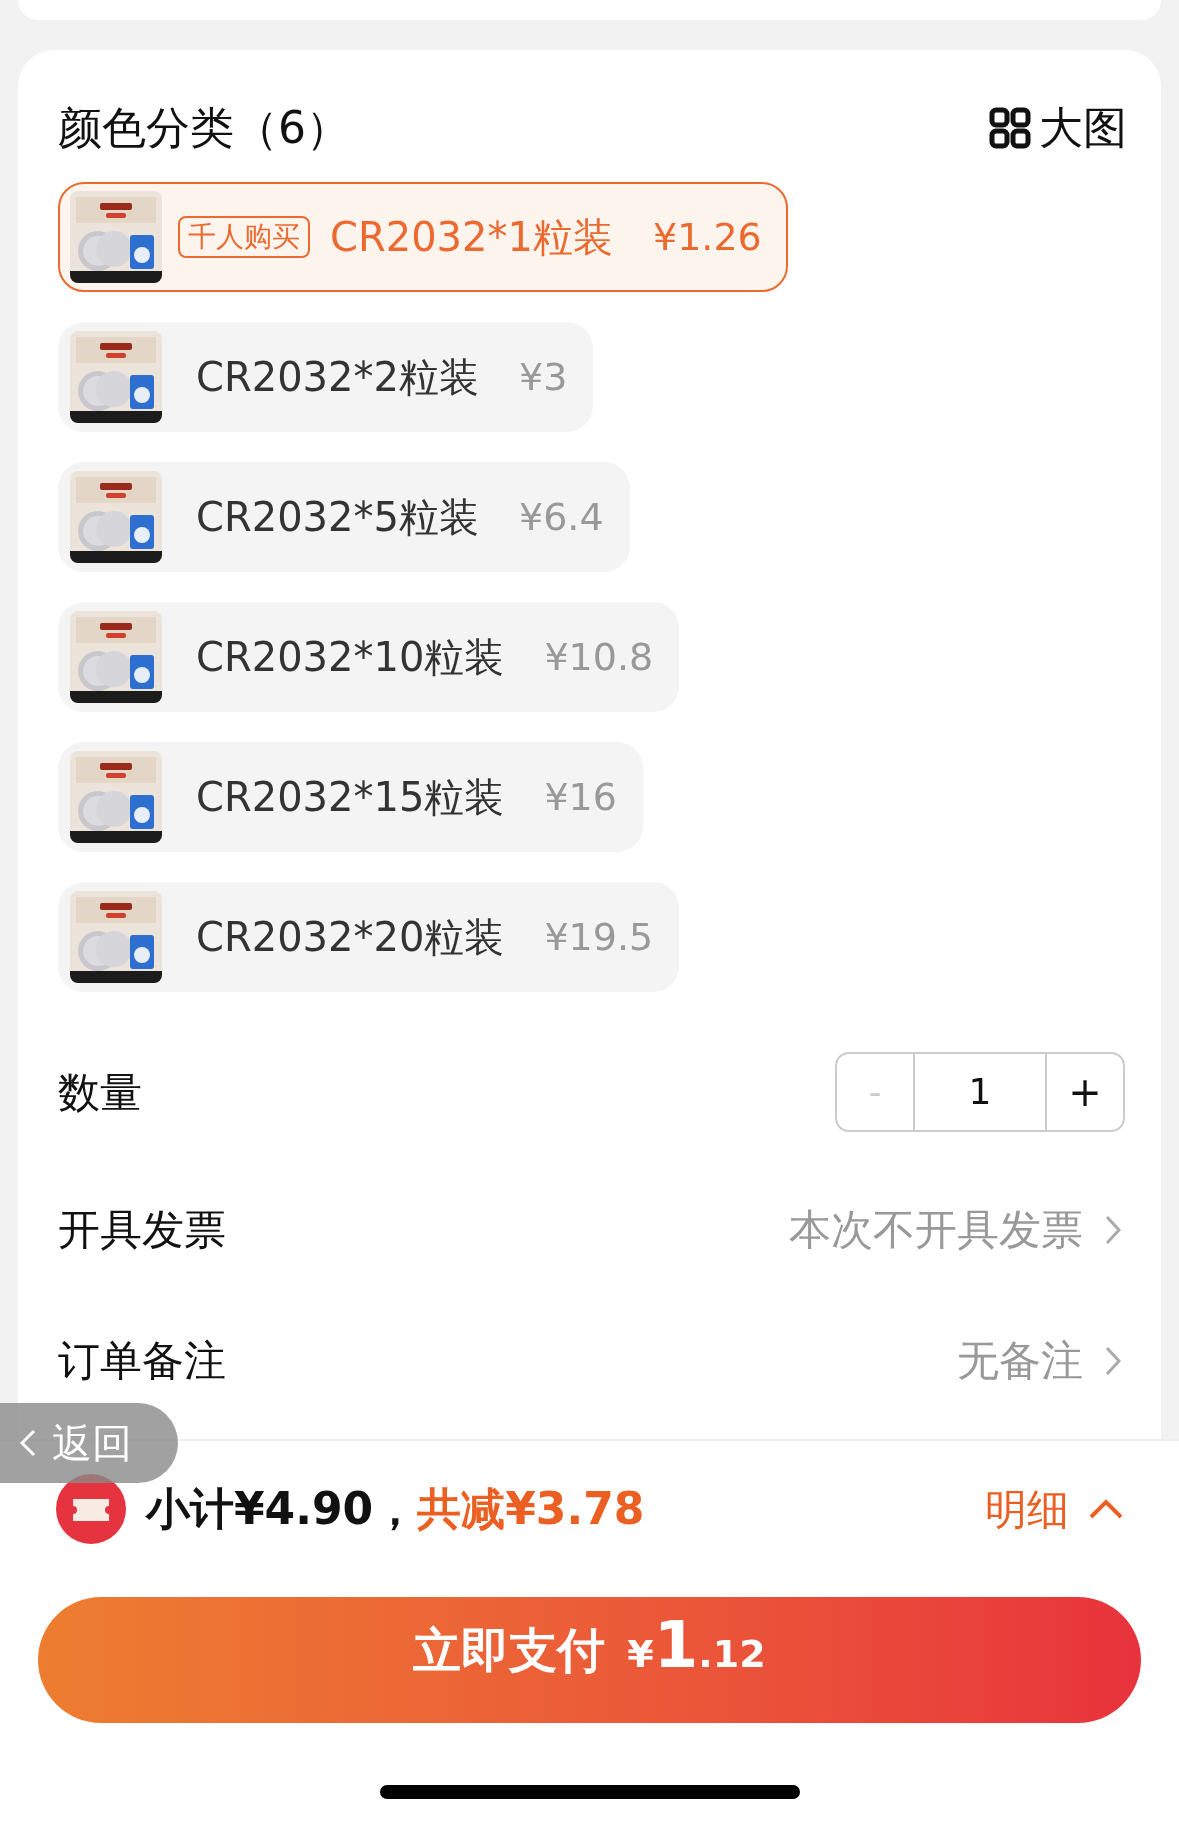  What do you see at coordinates (471, 237) in the screenshot?
I see `option-name: CR2032*1粒装` at bounding box center [471, 237].